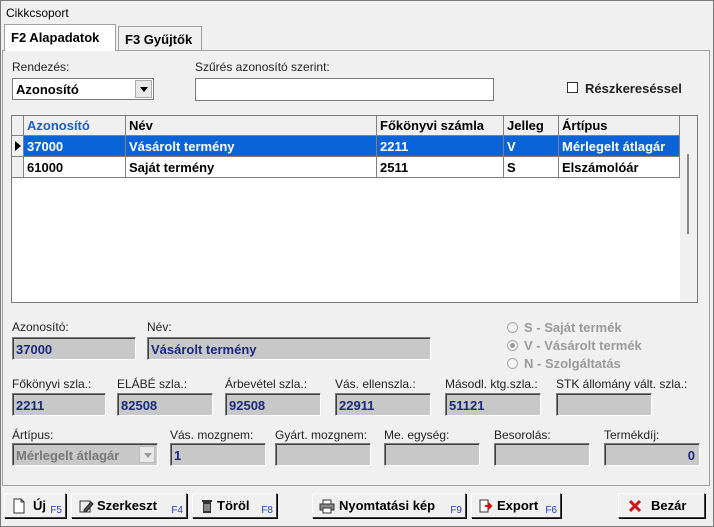 Image resolution: width=714 pixels, height=527 pixels. What do you see at coordinates (33, 435) in the screenshot?
I see `artipus-label: Ártípus:` at bounding box center [33, 435].